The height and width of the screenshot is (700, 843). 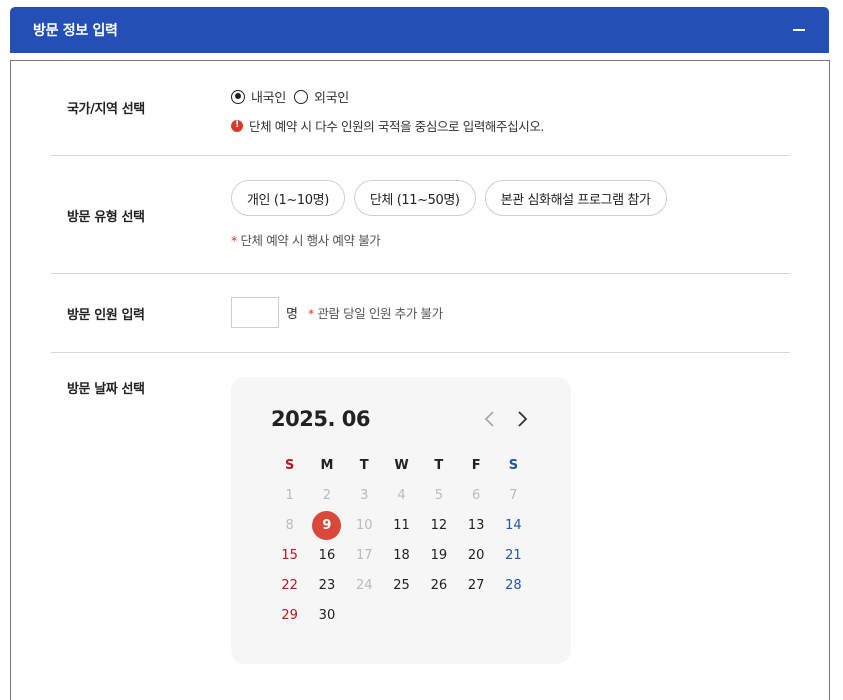 I want to click on radio-domestic-label: 내국인, so click(x=268, y=98).